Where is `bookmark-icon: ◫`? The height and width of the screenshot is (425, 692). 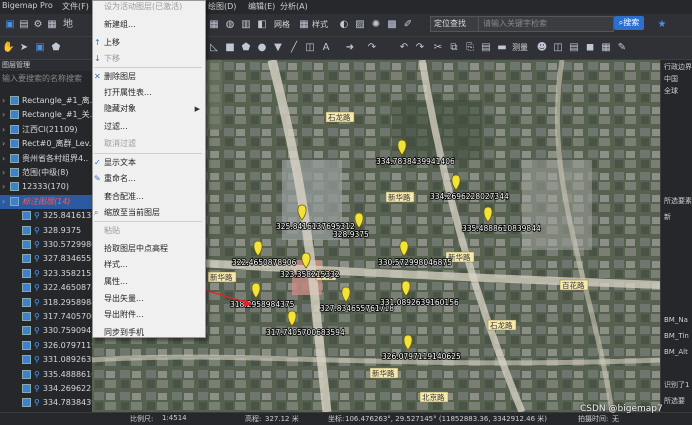
bookmark-icon: ◫ is located at coordinates (558, 48).